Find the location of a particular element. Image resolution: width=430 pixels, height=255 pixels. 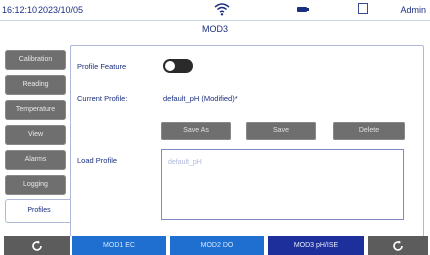

tab-mod3-ph-ise: MOD3 pH/ISE is located at coordinates (316, 245).